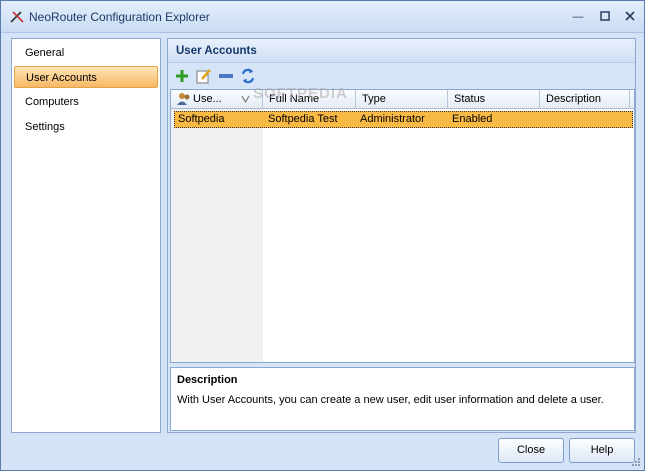 This screenshot has height=471, width=645. I want to click on close-button: Close, so click(531, 450).